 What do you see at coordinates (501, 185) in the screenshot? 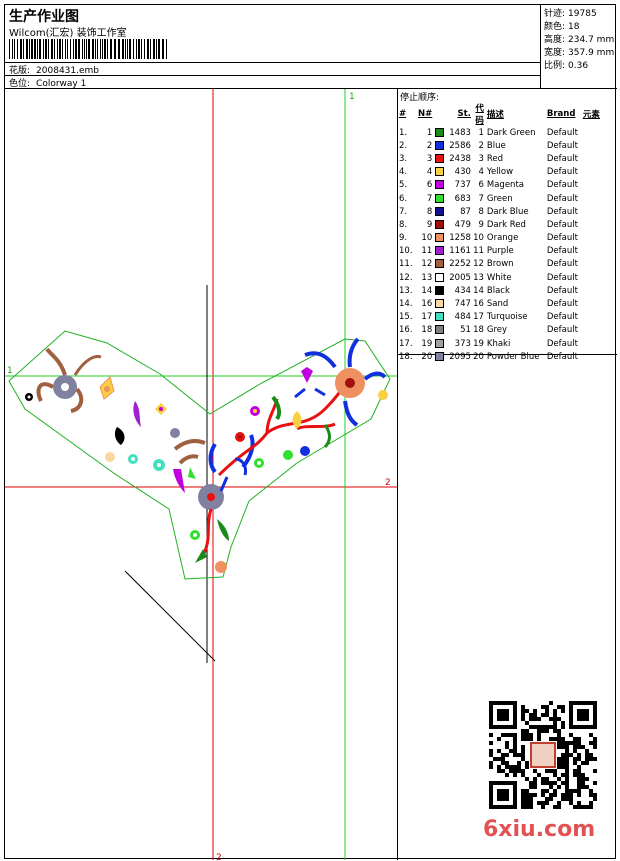
I see `table-row: 5. 6 737 6 Magenta Default` at bounding box center [501, 185].